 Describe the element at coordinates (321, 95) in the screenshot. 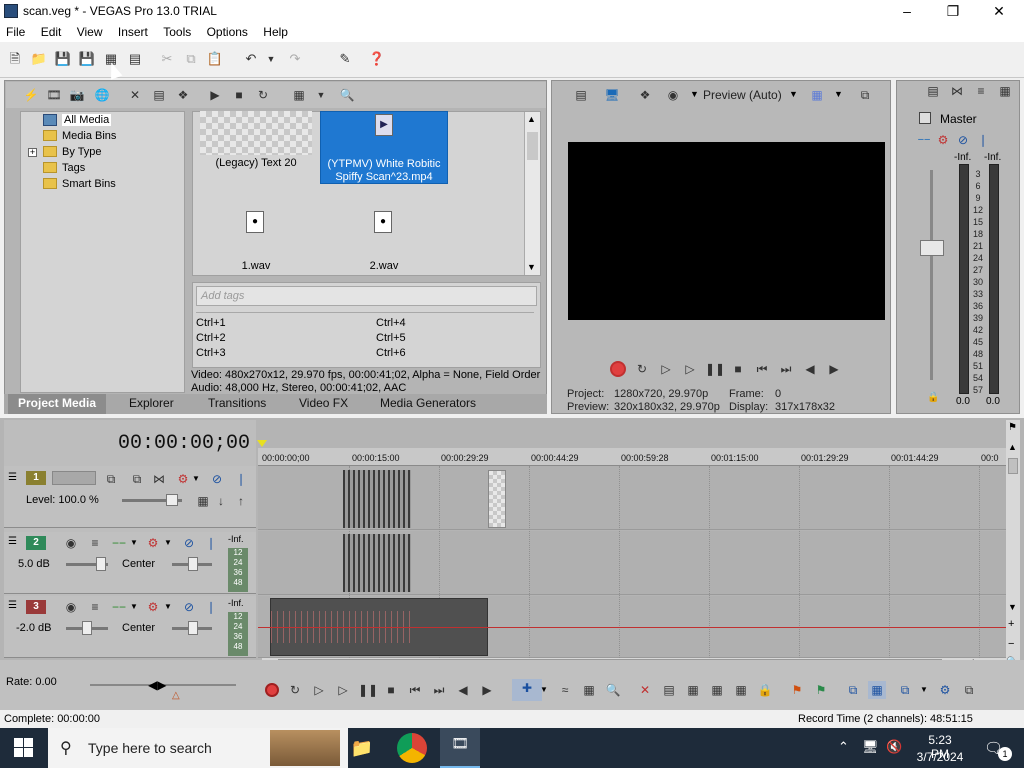

I see `views-dropdown-icon: ▼` at that location.